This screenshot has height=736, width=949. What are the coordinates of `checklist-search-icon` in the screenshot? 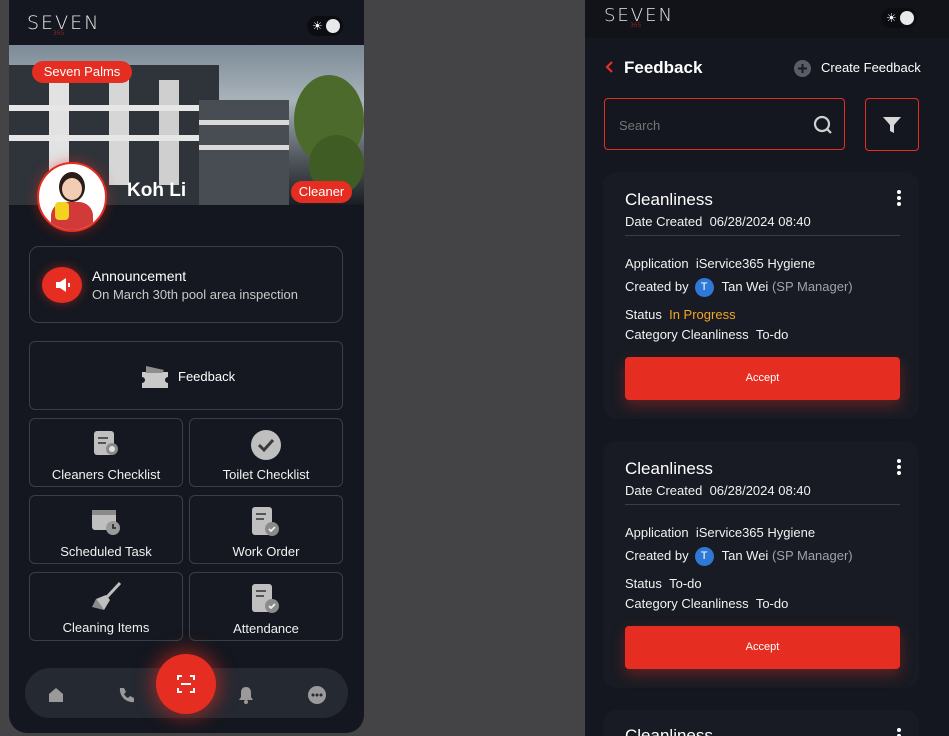 It's located at (107, 446).